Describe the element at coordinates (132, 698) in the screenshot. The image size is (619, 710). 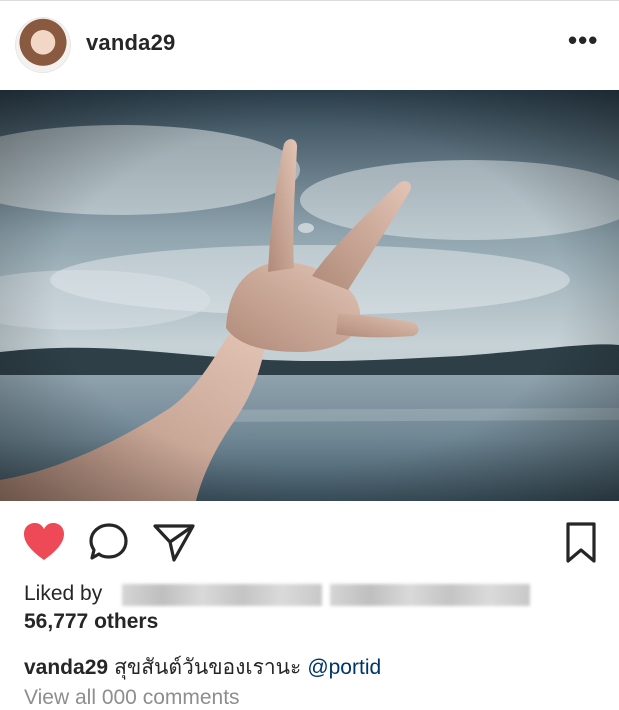
I see `view-all-comments-link: View all 000 comments` at that location.